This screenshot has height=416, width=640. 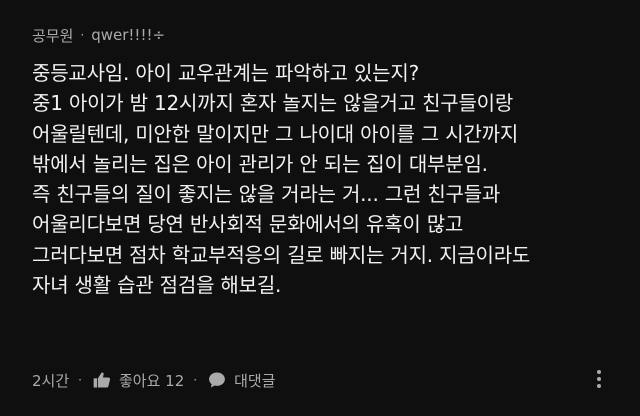 I want to click on more-options-button, so click(x=599, y=381).